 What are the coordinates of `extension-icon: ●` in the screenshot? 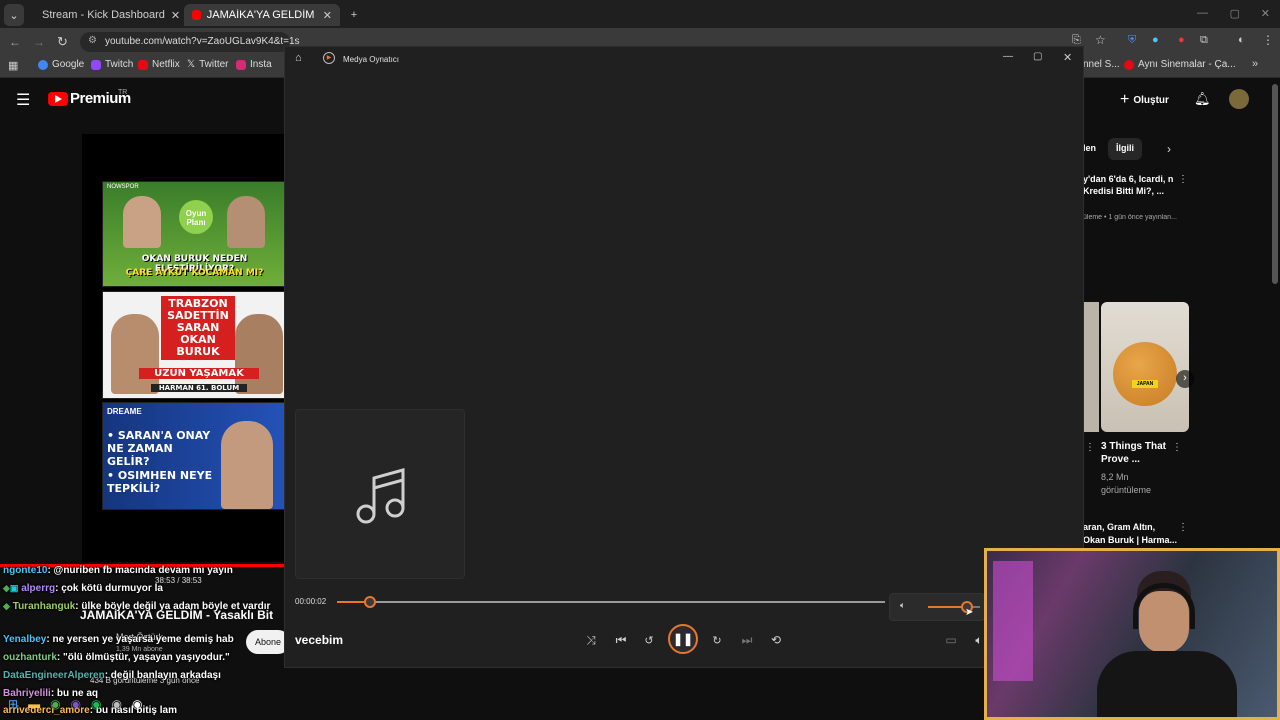 It's located at (1155, 40).